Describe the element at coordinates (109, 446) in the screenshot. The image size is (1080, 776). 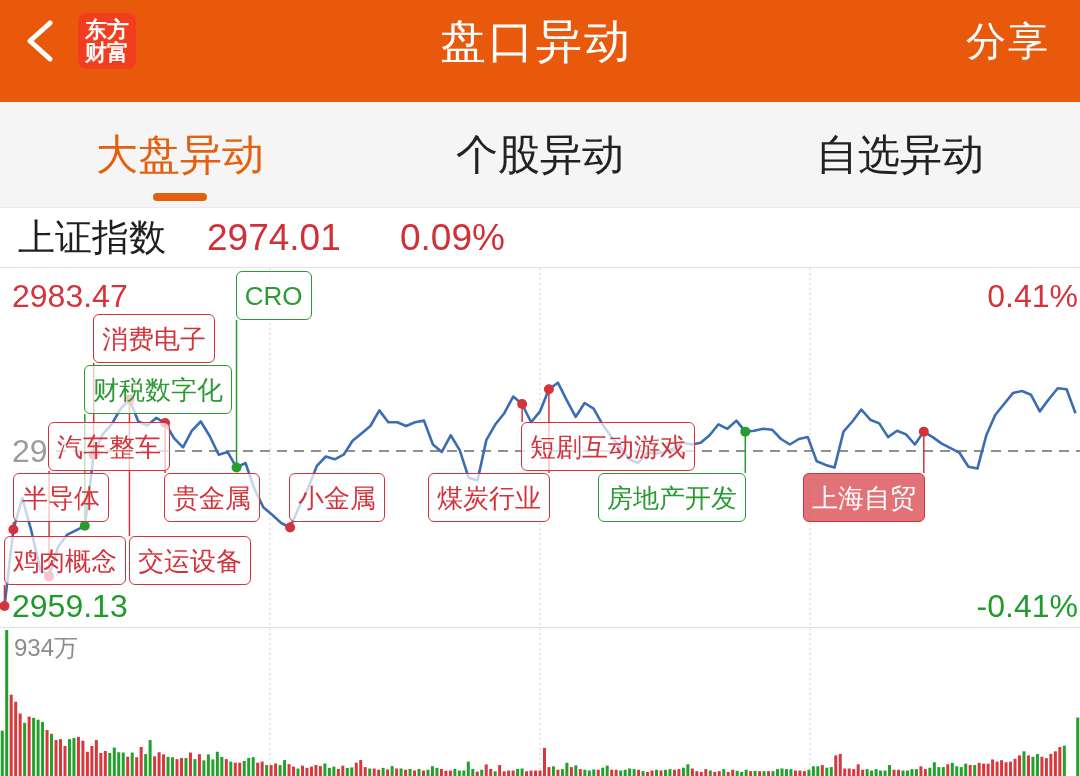
I see `event-tag: 汽车整车` at that location.